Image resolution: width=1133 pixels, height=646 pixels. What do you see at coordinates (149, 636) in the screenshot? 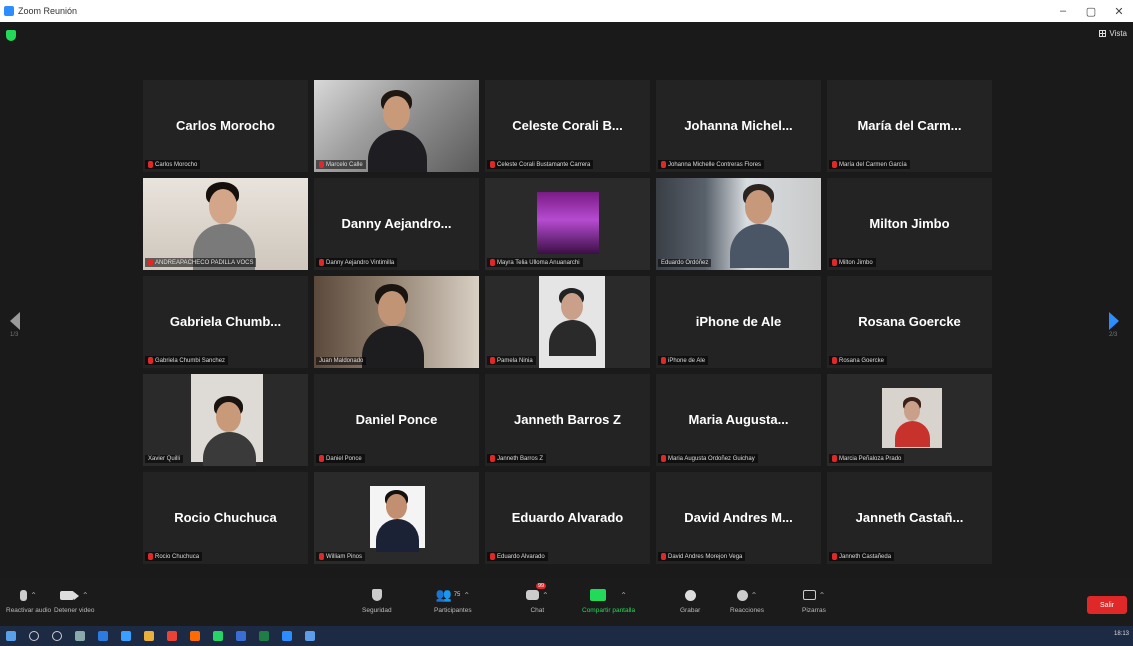
I see `file-explorer-icon` at bounding box center [149, 636].